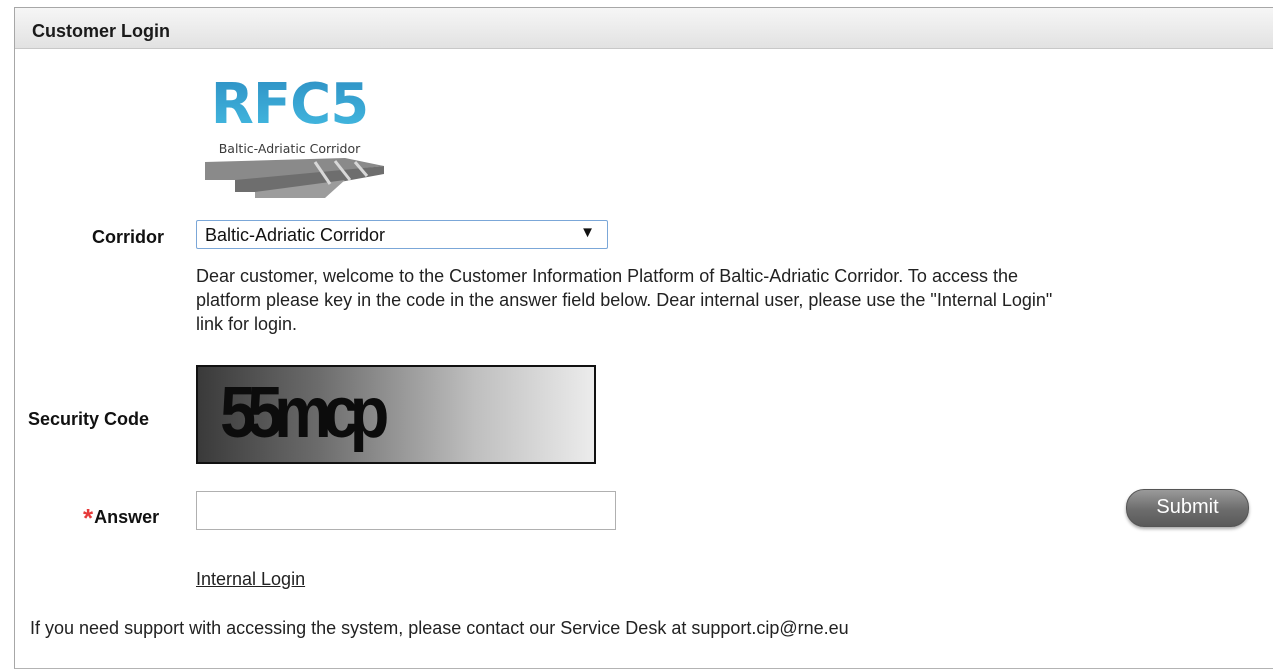 The width and height of the screenshot is (1273, 672). I want to click on captcha-text: 55mcp, so click(304, 413).